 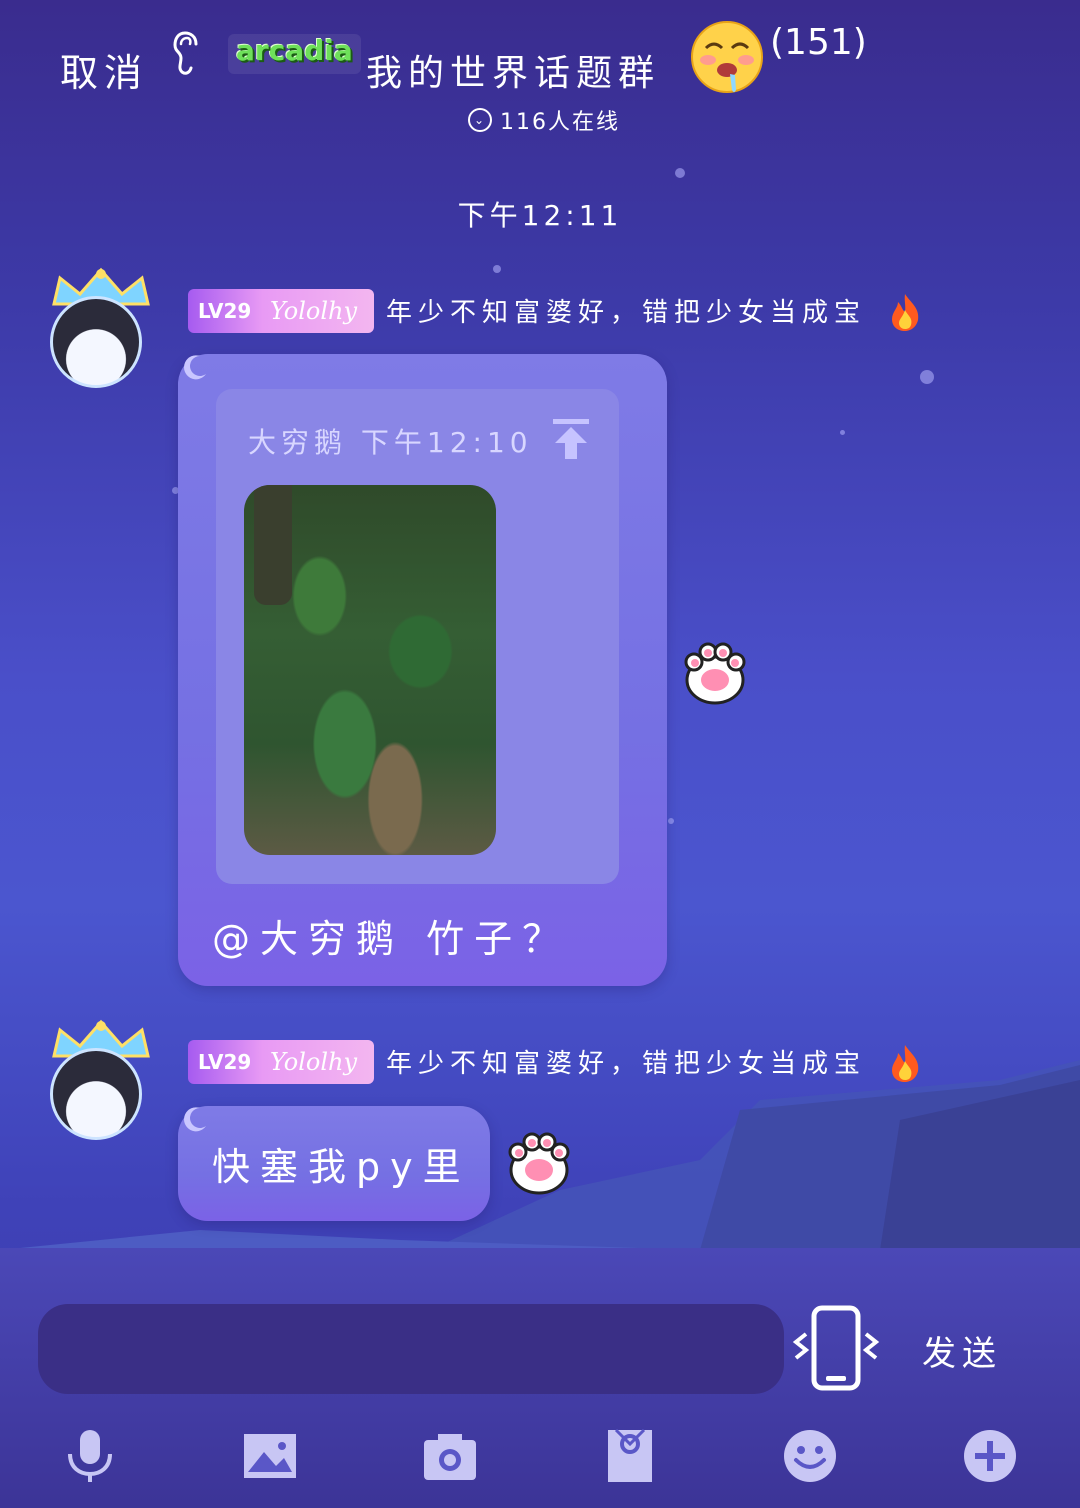 I want to click on drooling-emoji-icon, so click(x=727, y=57).